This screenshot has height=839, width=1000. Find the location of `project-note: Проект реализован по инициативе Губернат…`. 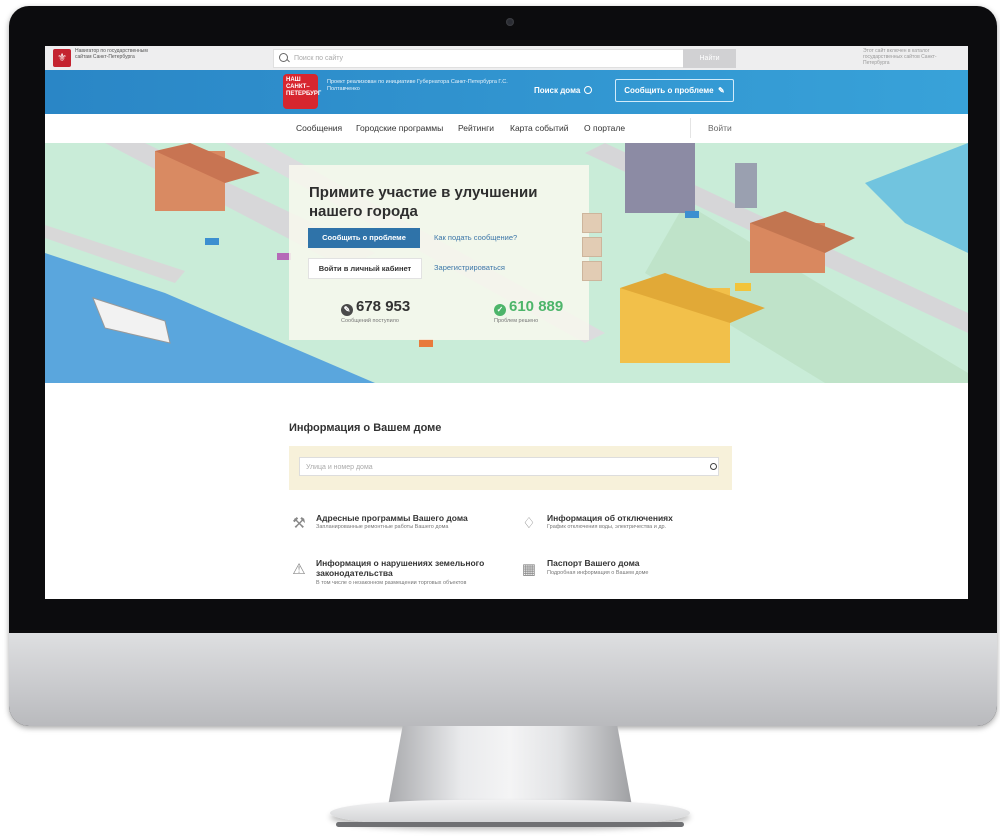

project-note: Проект реализован по инициативе Губернат… is located at coordinates (417, 85).